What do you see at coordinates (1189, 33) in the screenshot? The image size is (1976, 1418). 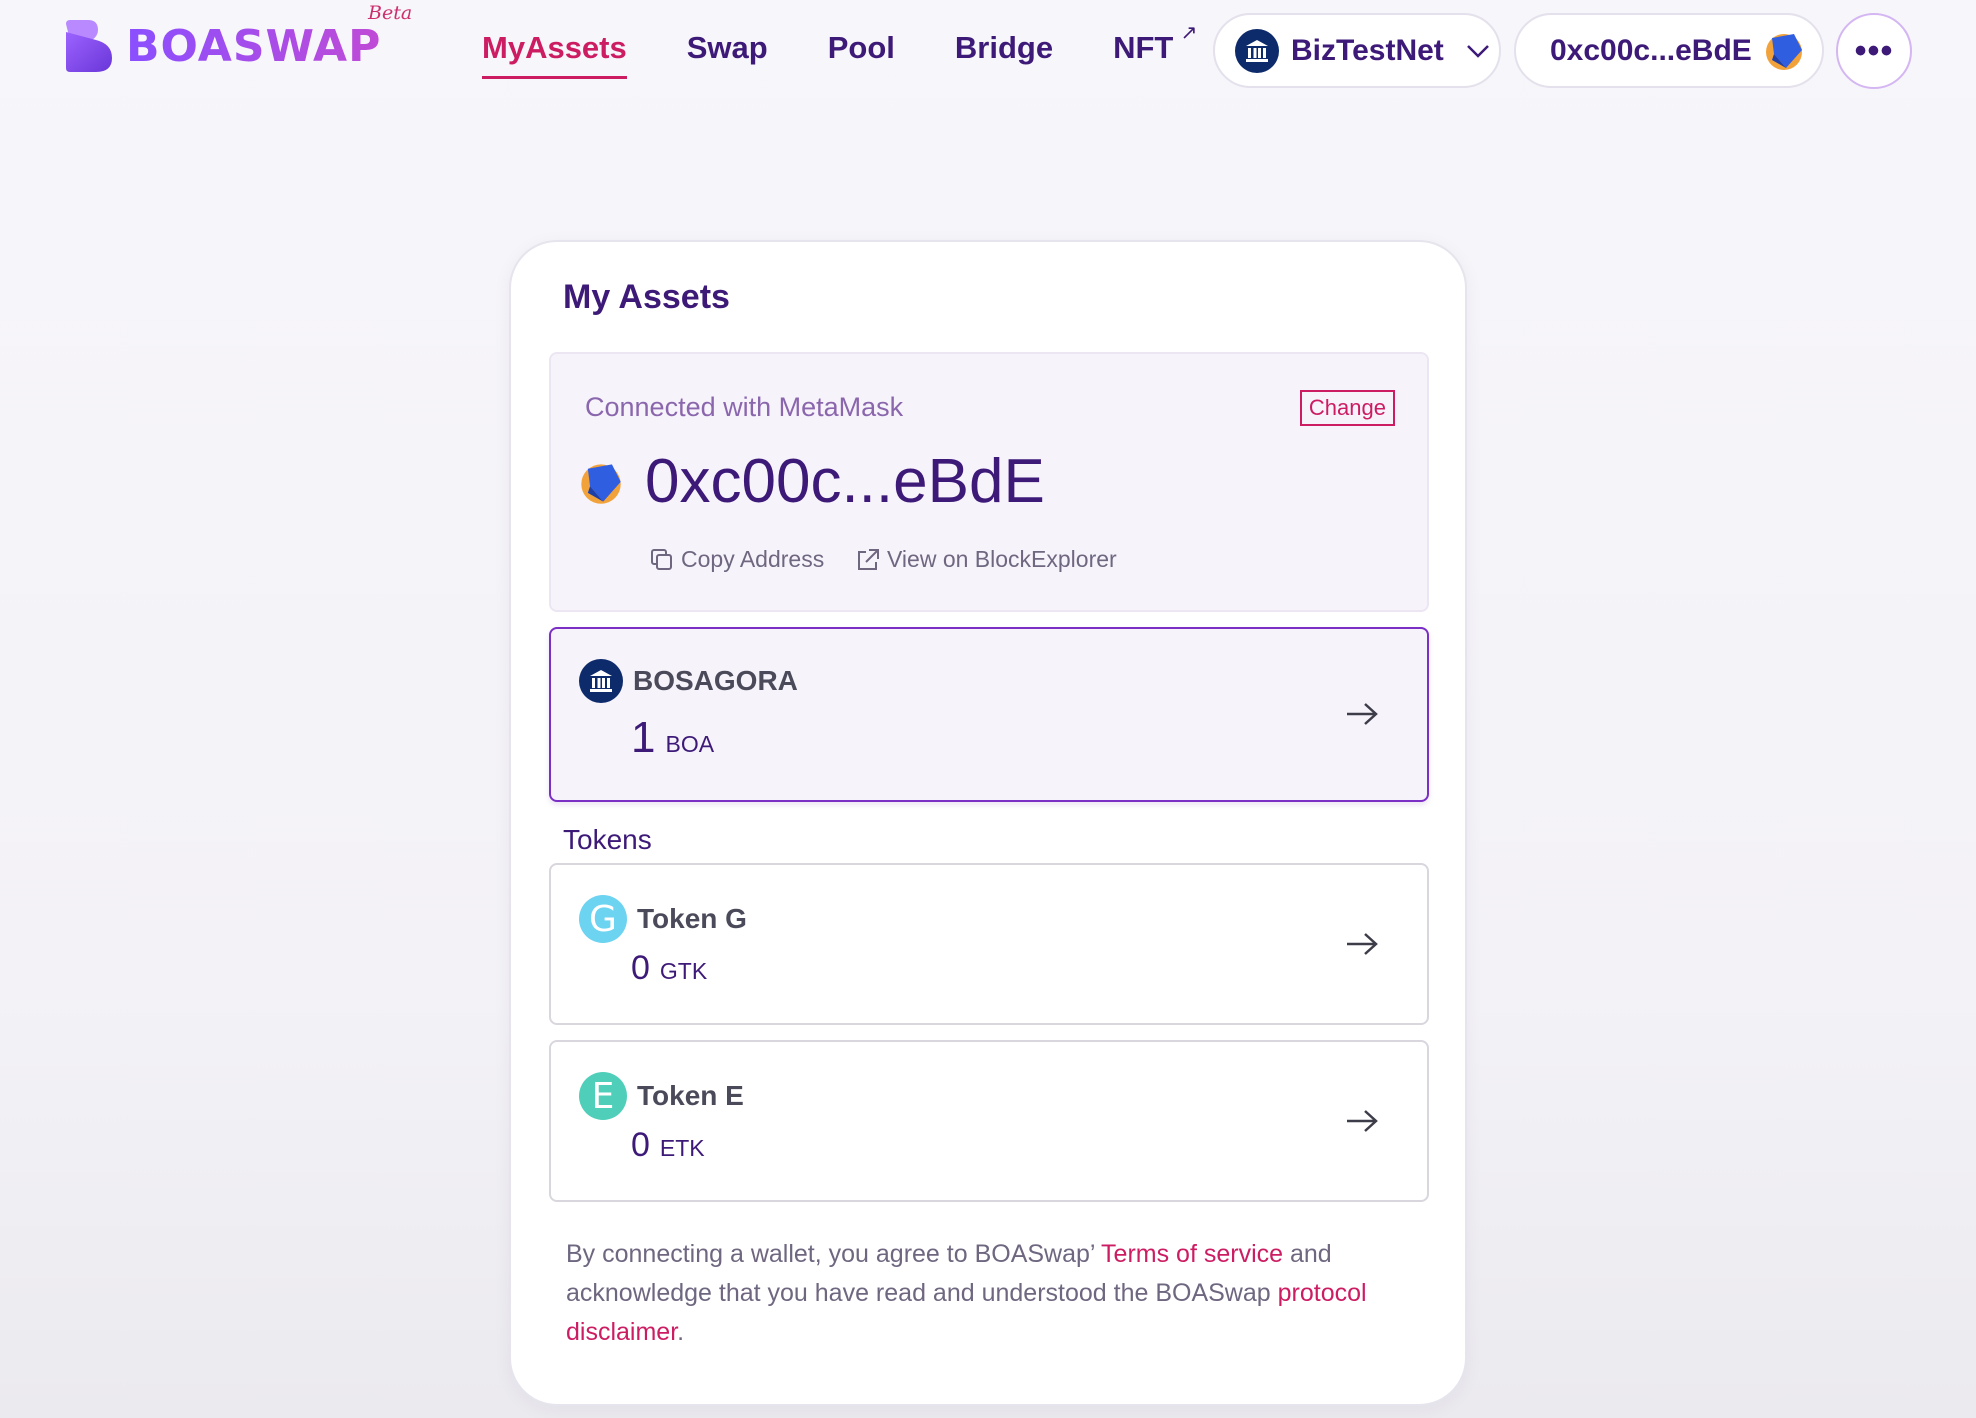 I see `external-link-arrow-icon: ↗` at bounding box center [1189, 33].